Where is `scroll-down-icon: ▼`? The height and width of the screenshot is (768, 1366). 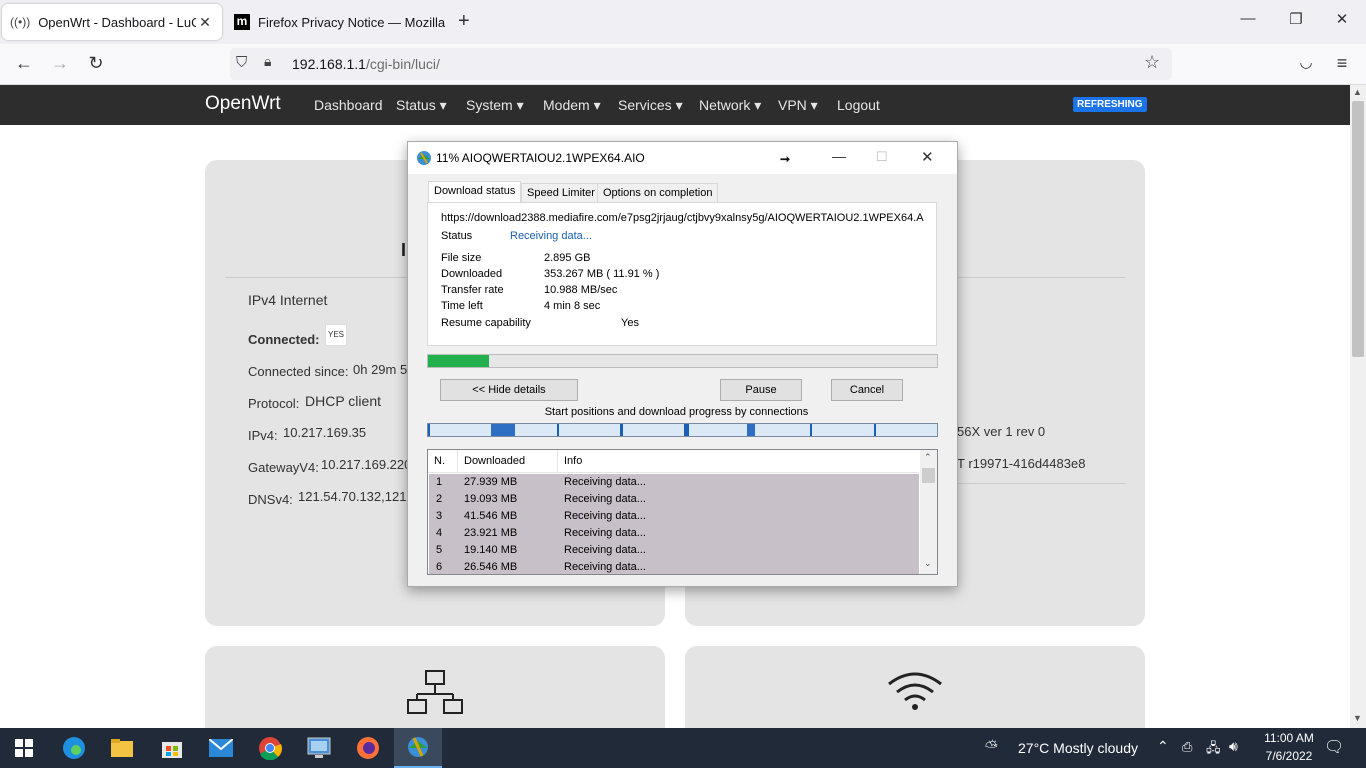 scroll-down-icon: ▼ is located at coordinates (1357, 718).